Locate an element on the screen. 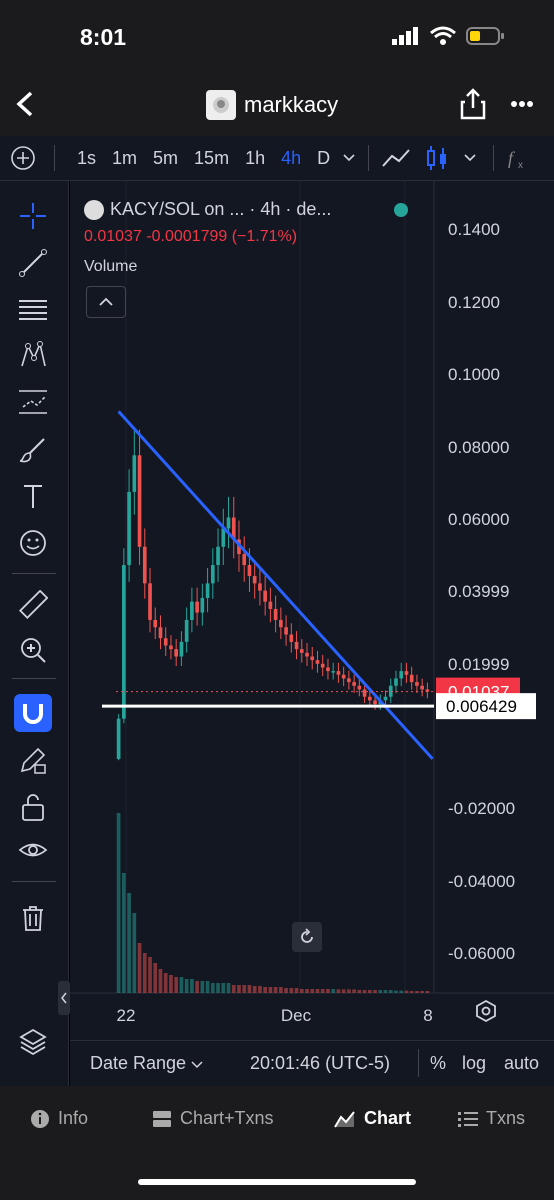 The image size is (554, 1200). timeframe-d: D is located at coordinates (323, 158).